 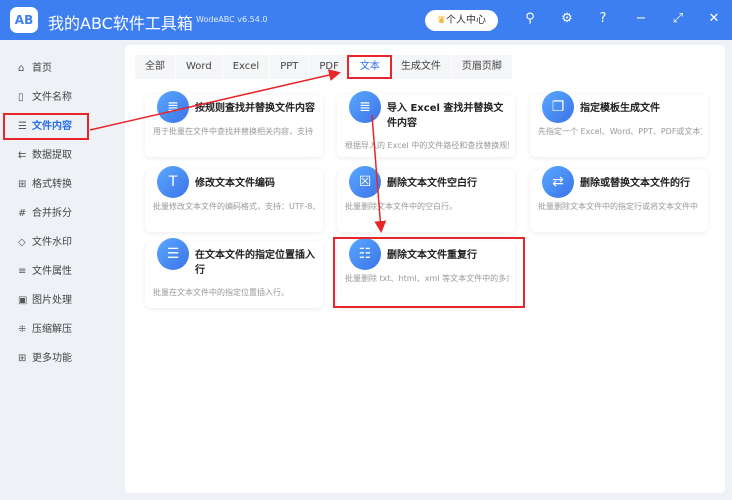 I want to click on arrow-to-tab, so click(x=215, y=100).